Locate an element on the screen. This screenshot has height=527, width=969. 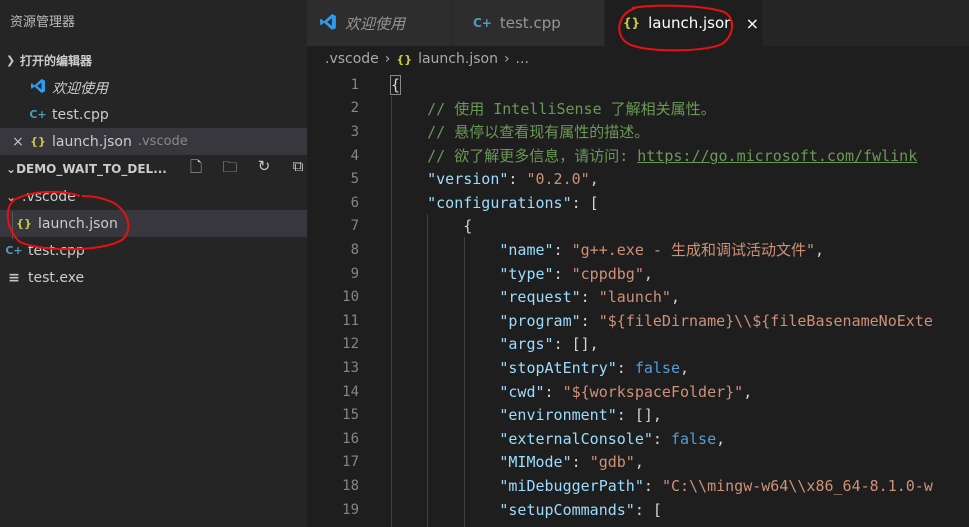
code-token: "cppdbg" is located at coordinates (607, 273).